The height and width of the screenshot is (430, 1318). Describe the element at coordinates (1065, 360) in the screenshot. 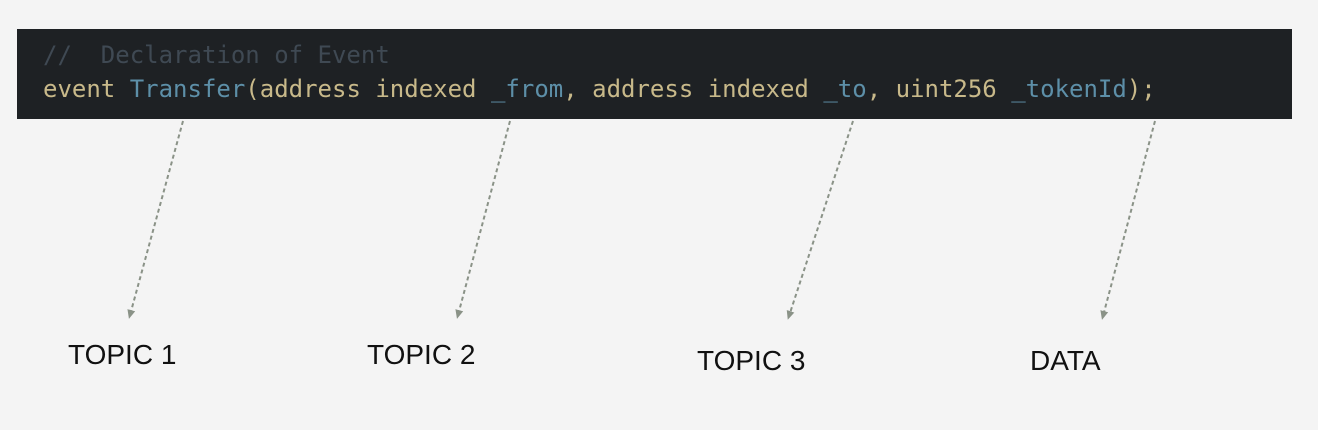

I see `label-data: DATA` at that location.